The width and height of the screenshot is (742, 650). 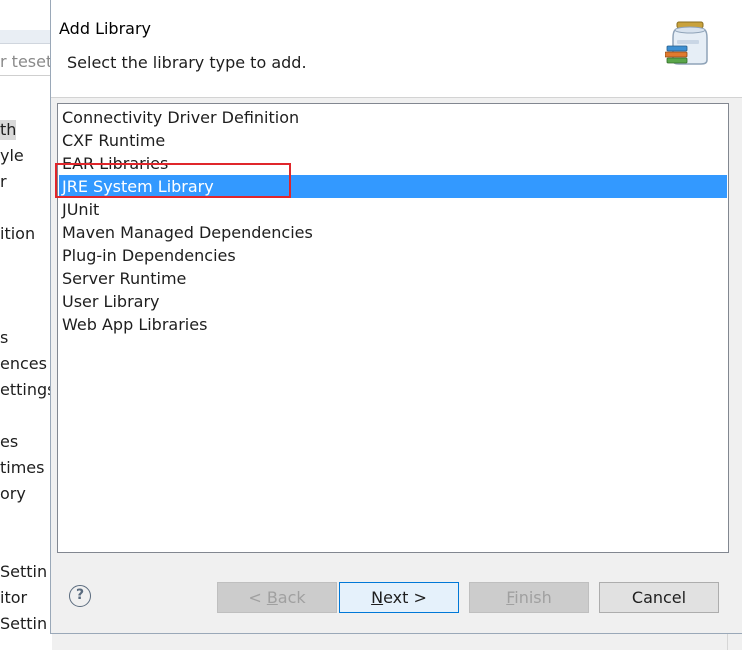 I want to click on background-tree-item: itor, so click(x=13, y=598).